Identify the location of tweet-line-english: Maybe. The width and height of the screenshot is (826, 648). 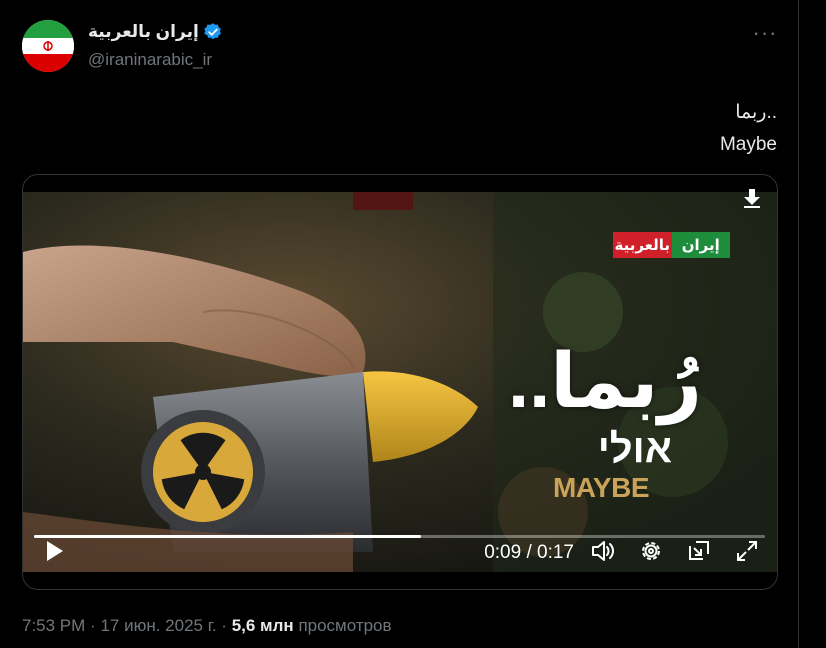
(748, 144).